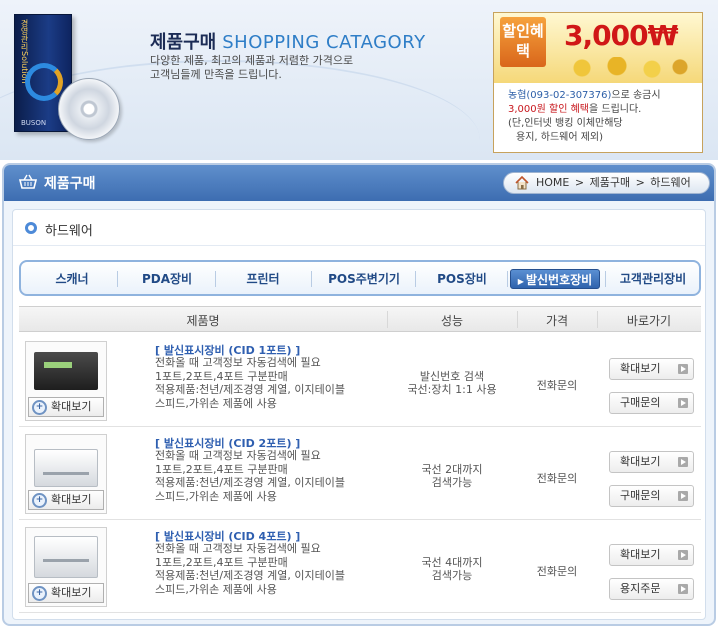 This screenshot has height=628, width=718. Describe the element at coordinates (559, 280) in the screenshot. I see `tab-caller-id-label: 발신번호장비` at that location.